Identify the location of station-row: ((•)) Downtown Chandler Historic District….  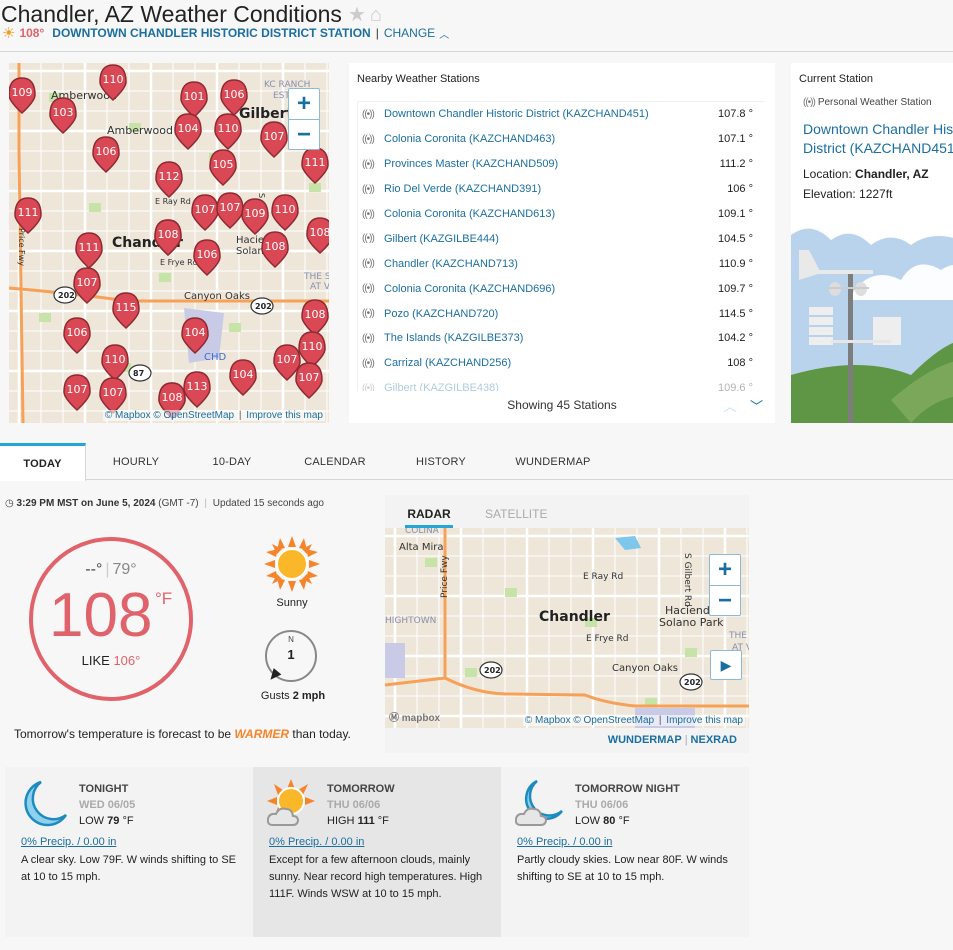
(561, 114).